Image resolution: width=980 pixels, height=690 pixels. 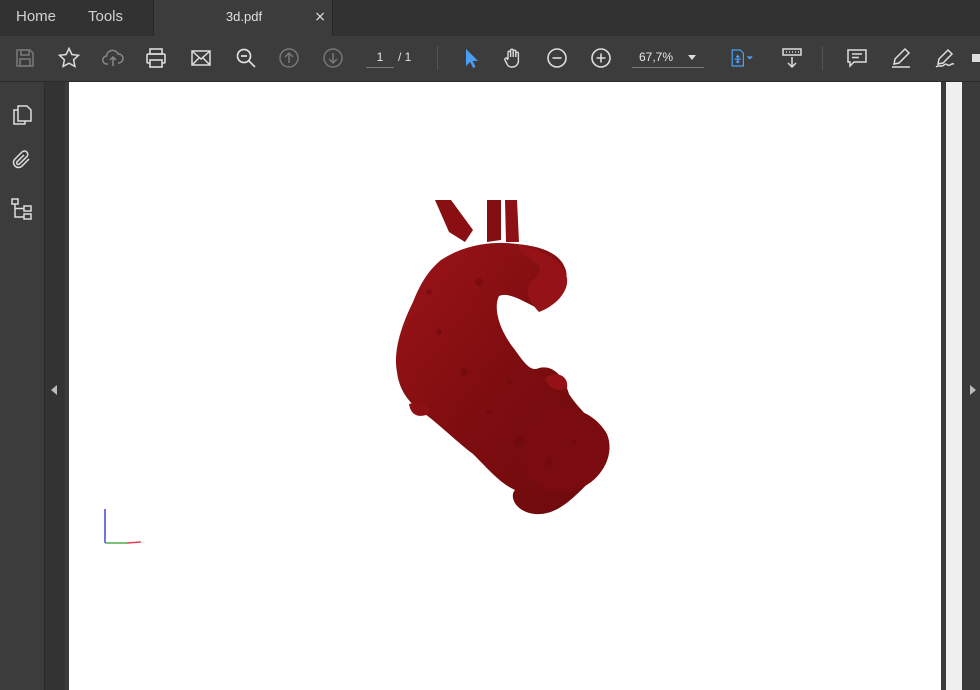 What do you see at coordinates (113, 58) in the screenshot?
I see `upload-cloud-icon` at bounding box center [113, 58].